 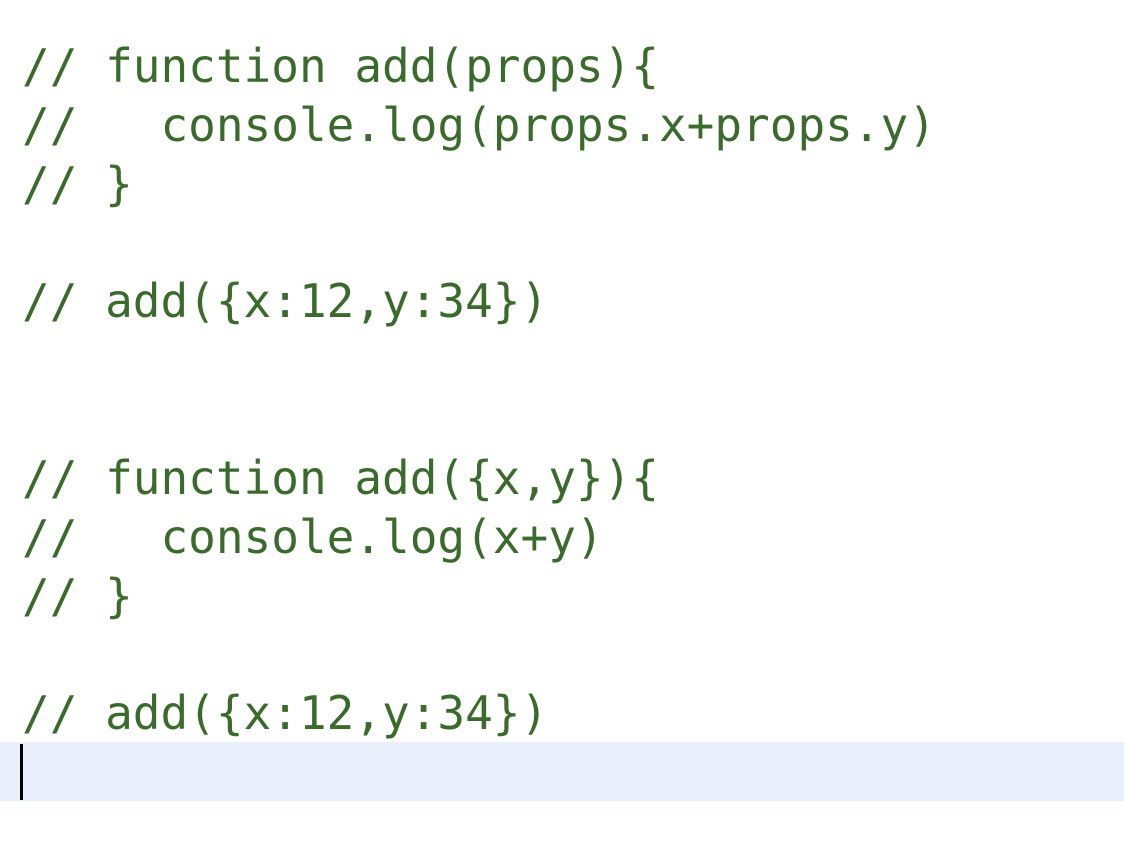 I want to click on code-line-3: // }, so click(x=562, y=184).